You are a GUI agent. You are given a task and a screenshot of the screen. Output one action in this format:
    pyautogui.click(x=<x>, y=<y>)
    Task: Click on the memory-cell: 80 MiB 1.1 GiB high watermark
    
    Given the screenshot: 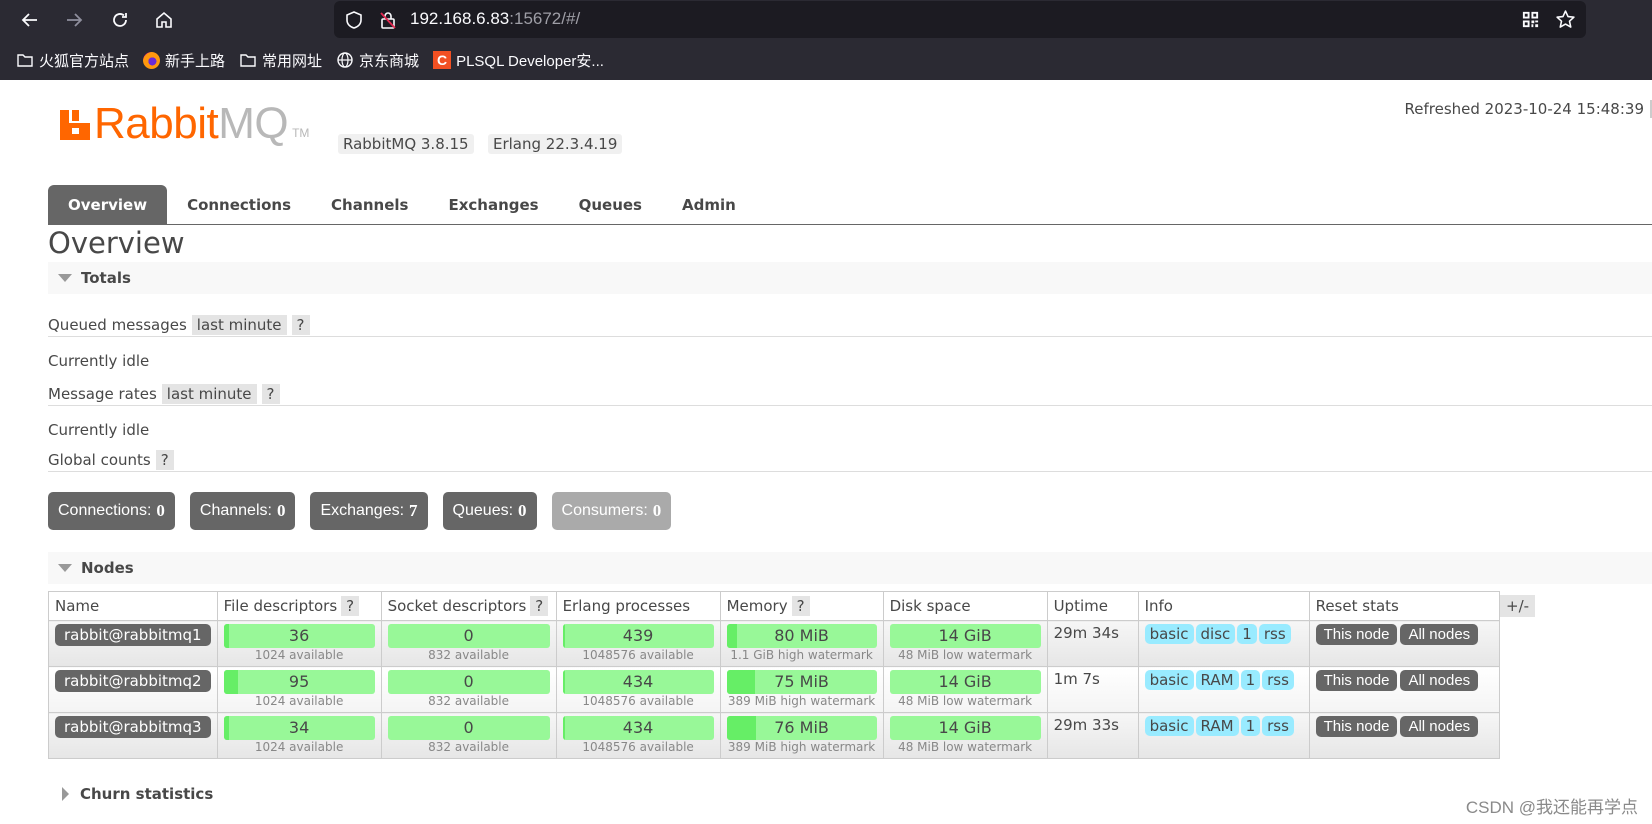 What is the action you would take?
    pyautogui.click(x=801, y=643)
    